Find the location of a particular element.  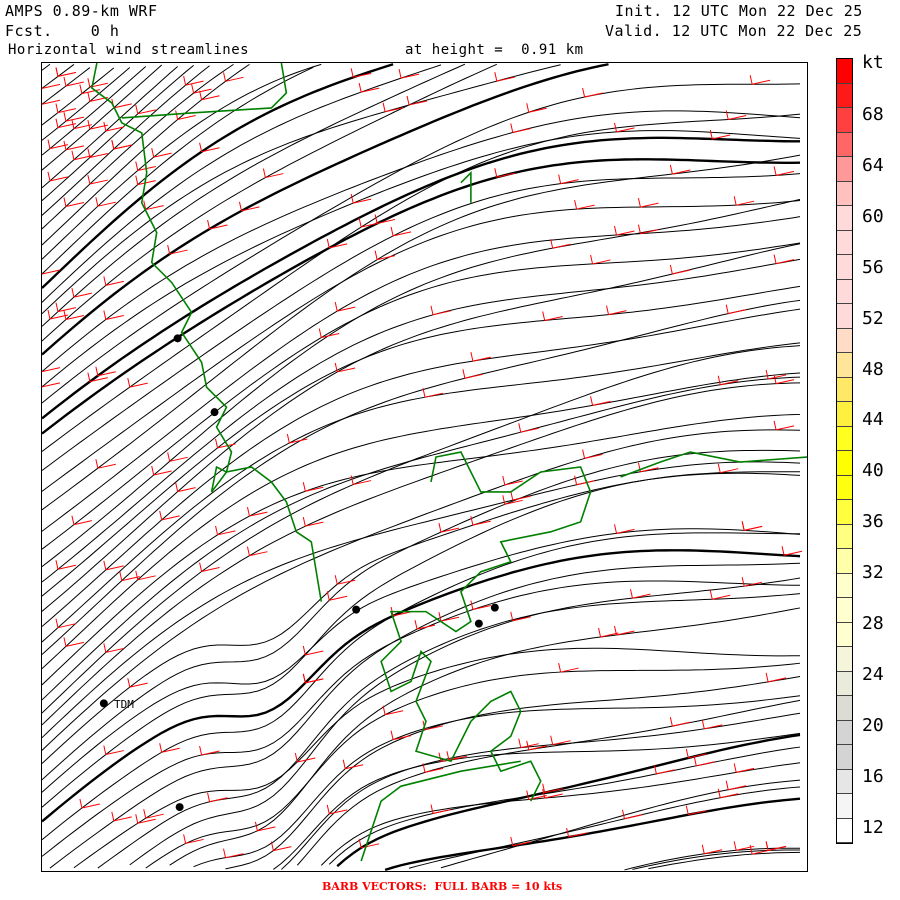

colorbar-label: 36 is located at coordinates (873, 522).